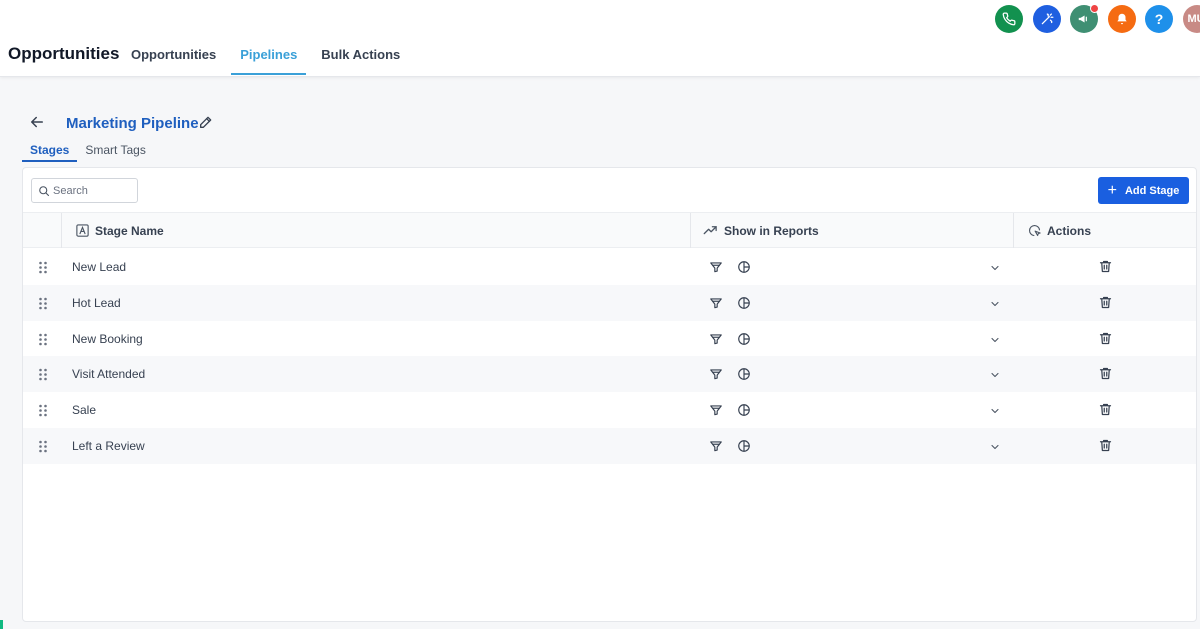  I want to click on tab-bulk-actions: Bulk Actions, so click(360, 54).